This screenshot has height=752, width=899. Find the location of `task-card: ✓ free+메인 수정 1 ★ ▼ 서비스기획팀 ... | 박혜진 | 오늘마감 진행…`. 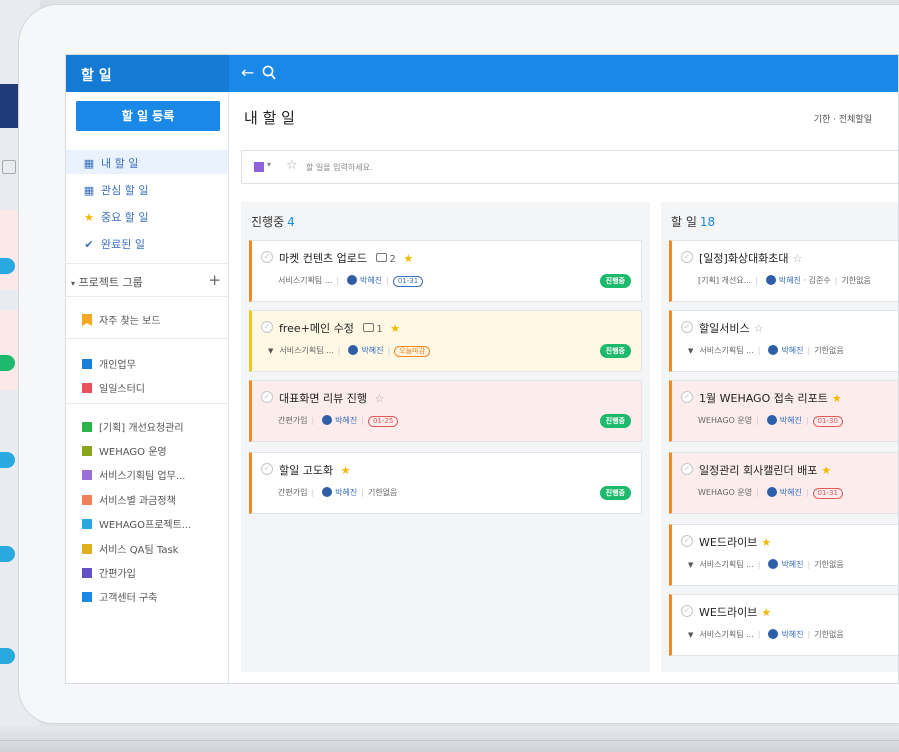

task-card: ✓ free+메인 수정 1 ★ ▼ 서비스기획팀 ... | 박혜진 | 오늘마감 진행… is located at coordinates (445, 341).